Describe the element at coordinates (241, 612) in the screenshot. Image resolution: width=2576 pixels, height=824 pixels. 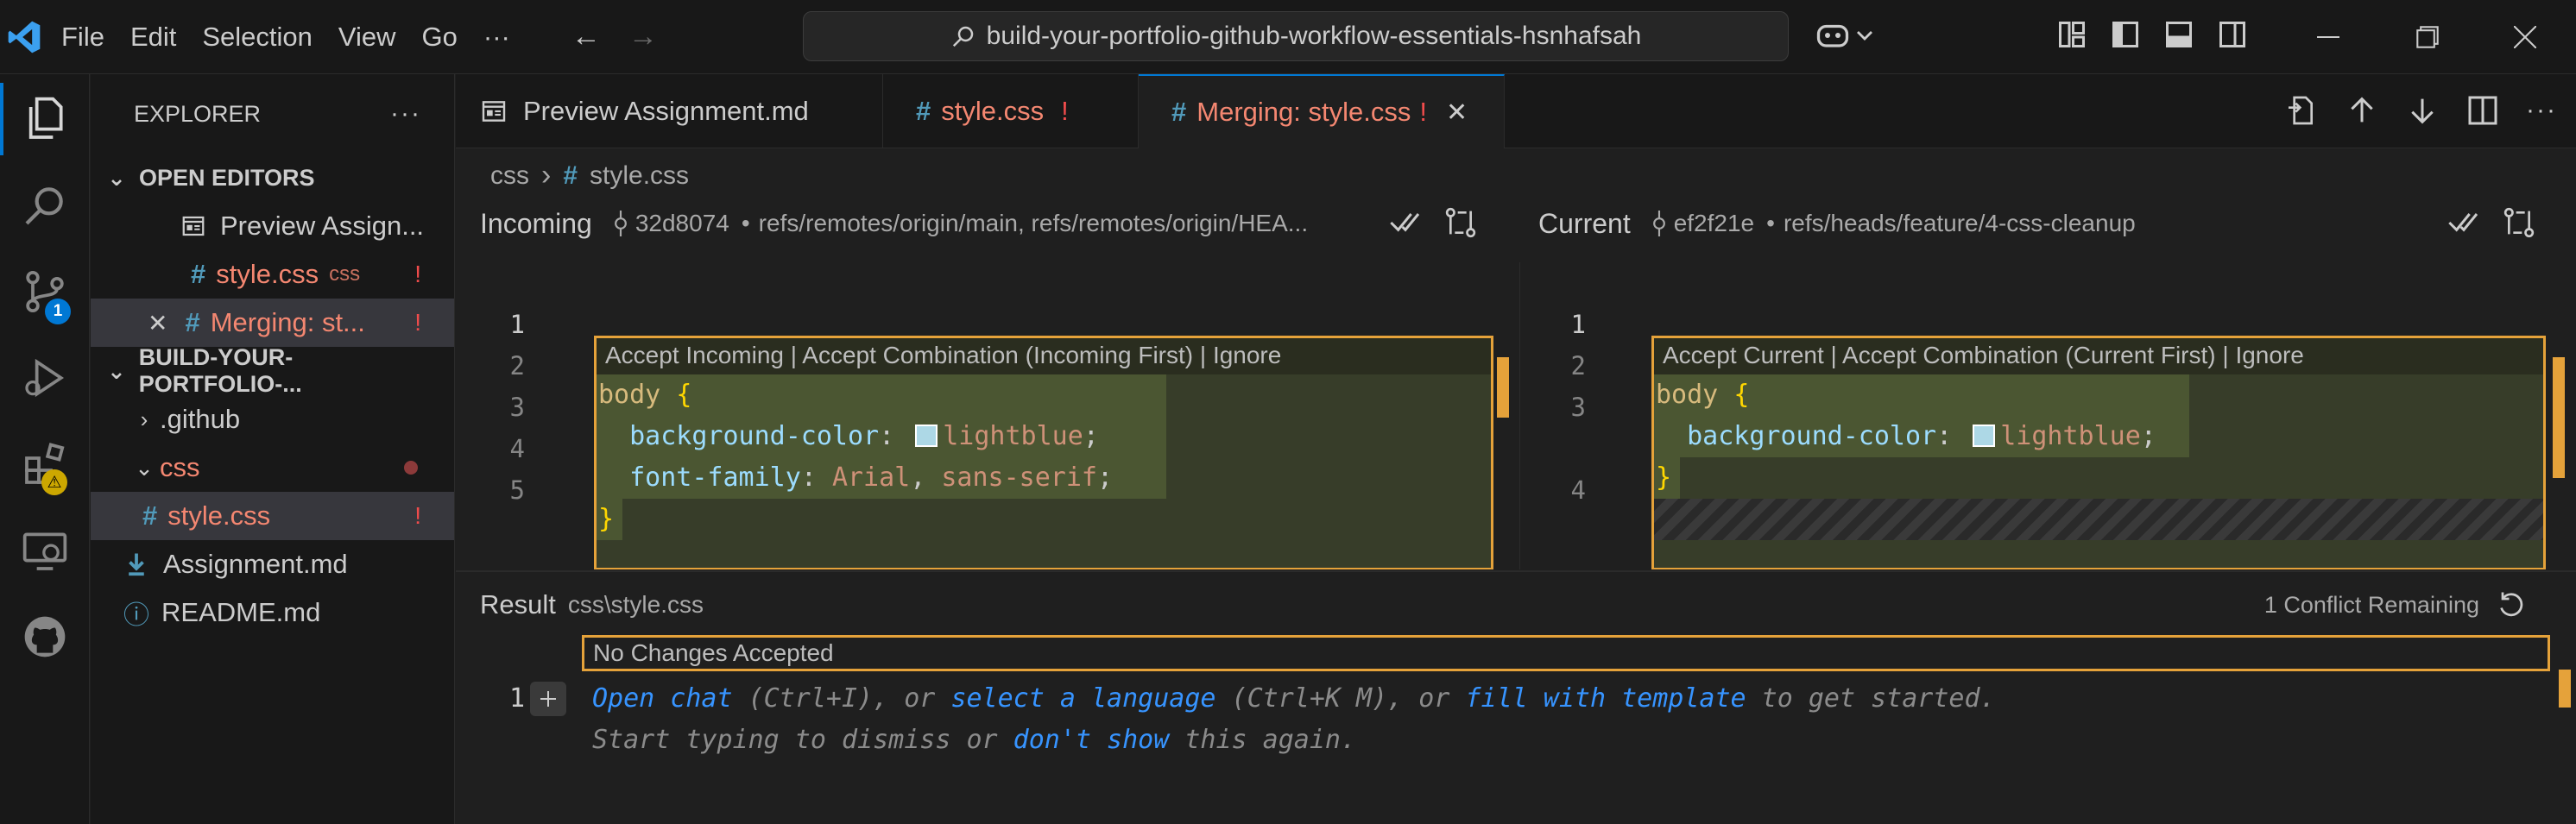
I see `tree-item-label: README.md` at that location.